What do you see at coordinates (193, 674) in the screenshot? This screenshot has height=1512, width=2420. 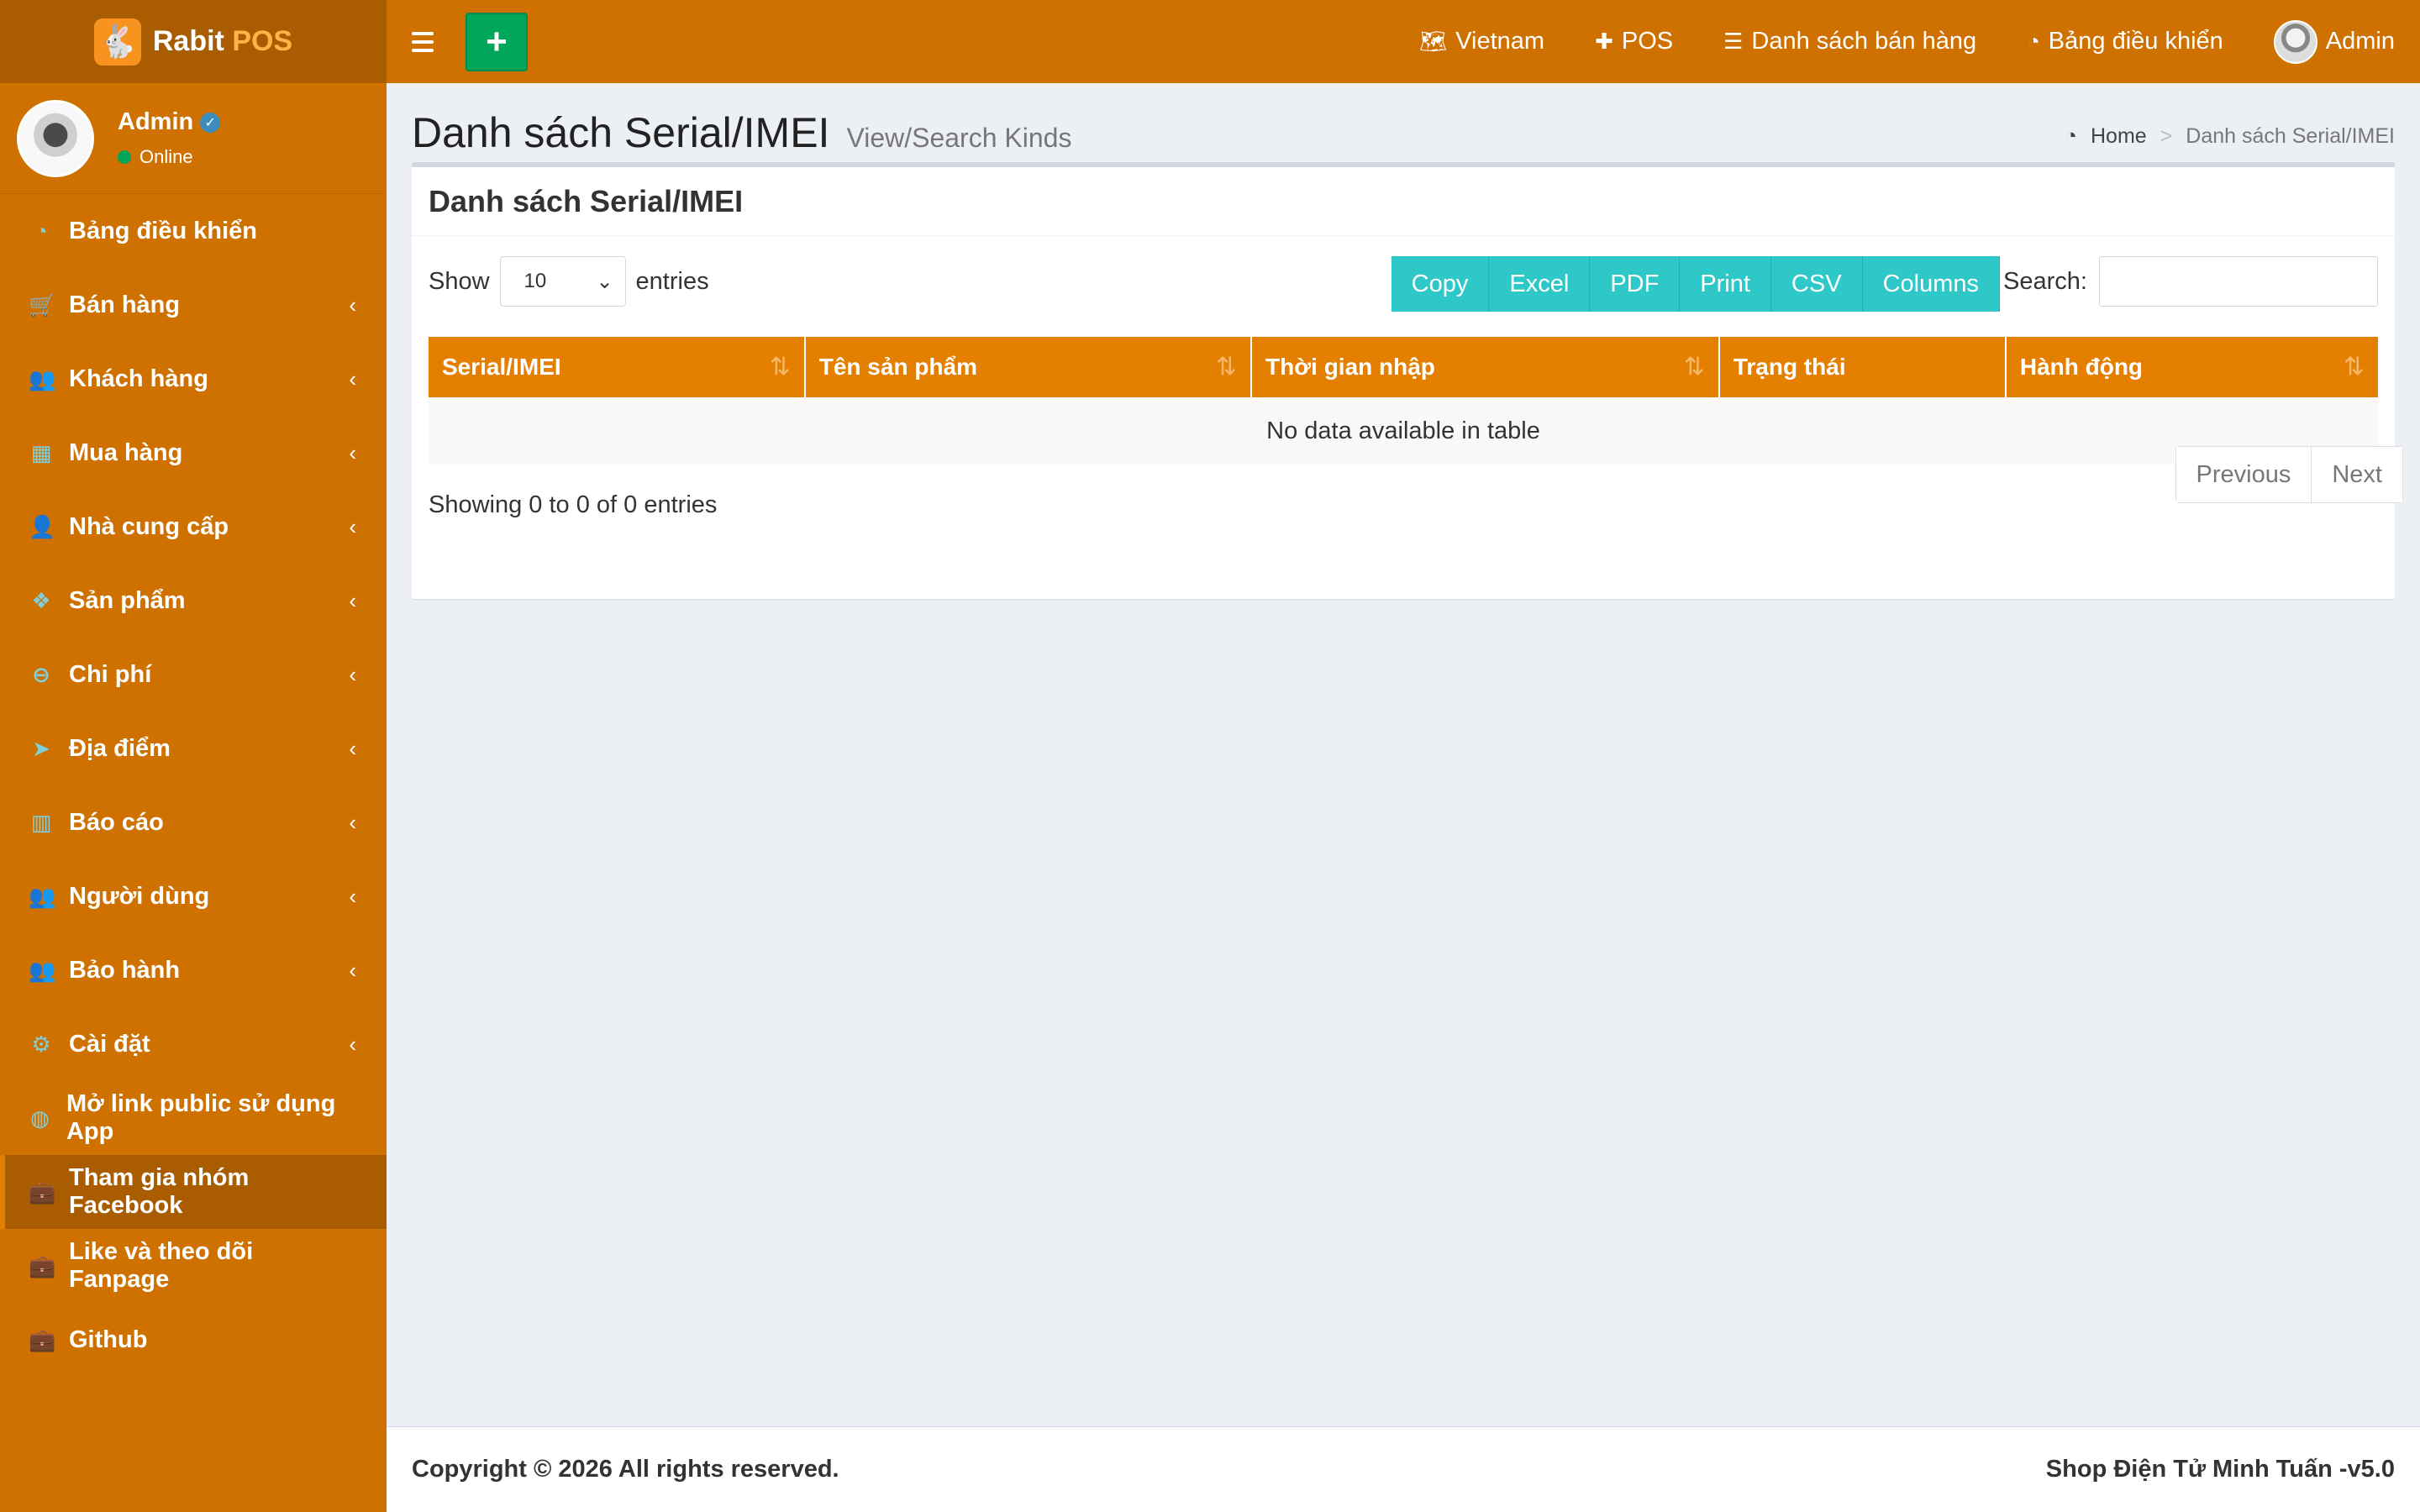 I see `sidebar-item-expenses: ⊖ Chi phí ‹` at bounding box center [193, 674].